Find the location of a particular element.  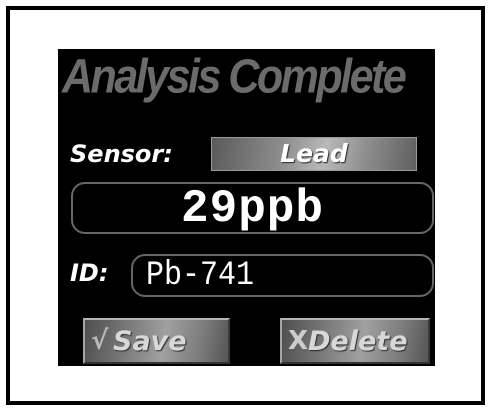

save-button-label: Save is located at coordinates (150, 341).